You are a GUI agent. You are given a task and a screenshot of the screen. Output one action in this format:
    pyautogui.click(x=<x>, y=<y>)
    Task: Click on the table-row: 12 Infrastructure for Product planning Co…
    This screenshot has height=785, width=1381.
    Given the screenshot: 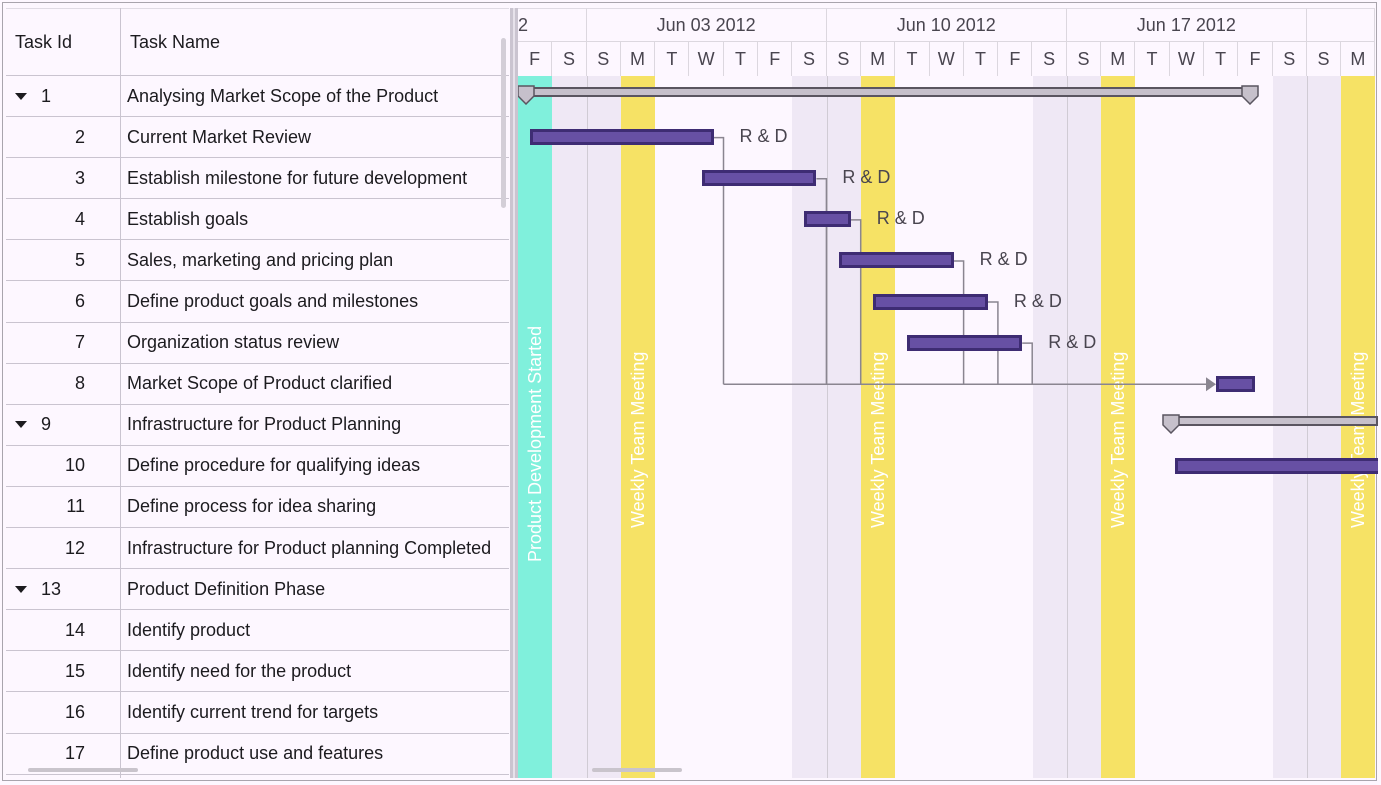 What is the action you would take?
    pyautogui.click(x=257, y=549)
    